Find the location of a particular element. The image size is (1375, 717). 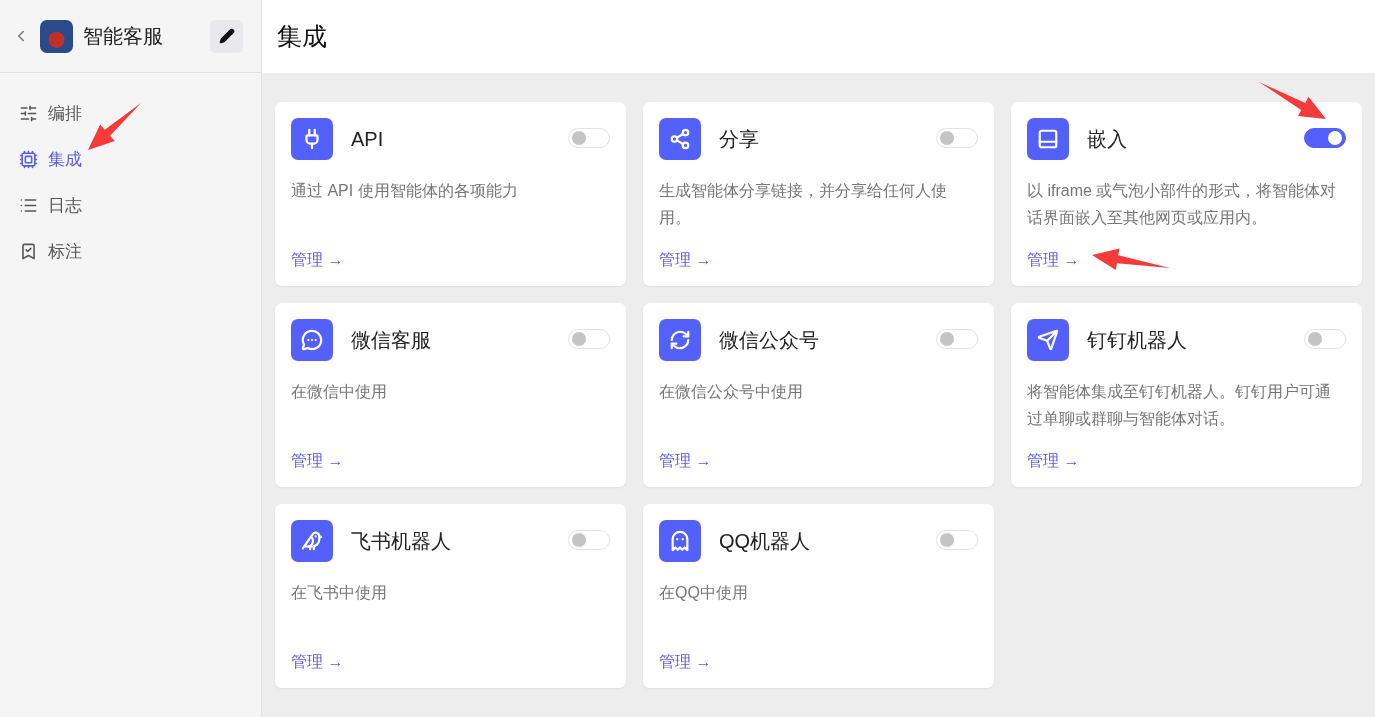

integration-title: 飞书机器人 is located at coordinates (401, 541).